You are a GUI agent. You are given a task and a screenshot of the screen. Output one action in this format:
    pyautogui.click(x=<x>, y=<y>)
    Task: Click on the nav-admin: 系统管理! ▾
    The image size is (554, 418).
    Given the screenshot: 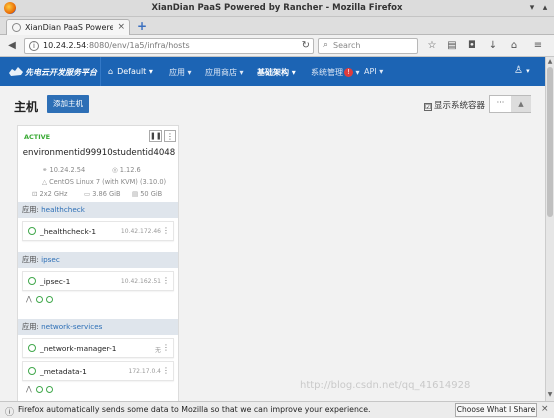 What is the action you would take?
    pyautogui.click(x=335, y=72)
    